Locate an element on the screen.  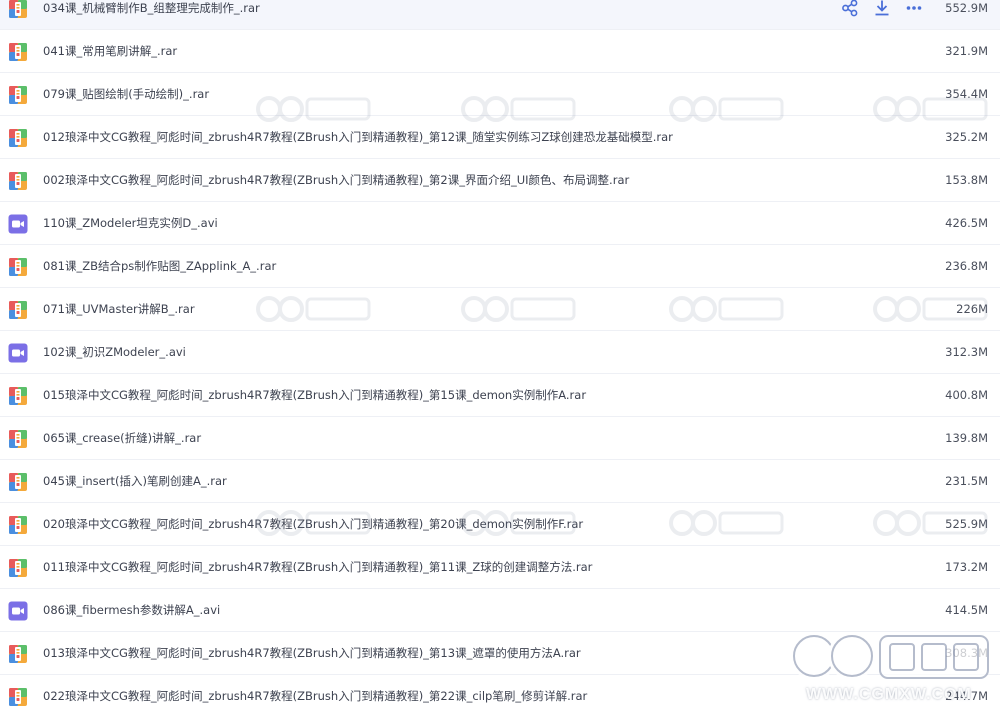
file-size: 139.8M is located at coordinates (966, 438).